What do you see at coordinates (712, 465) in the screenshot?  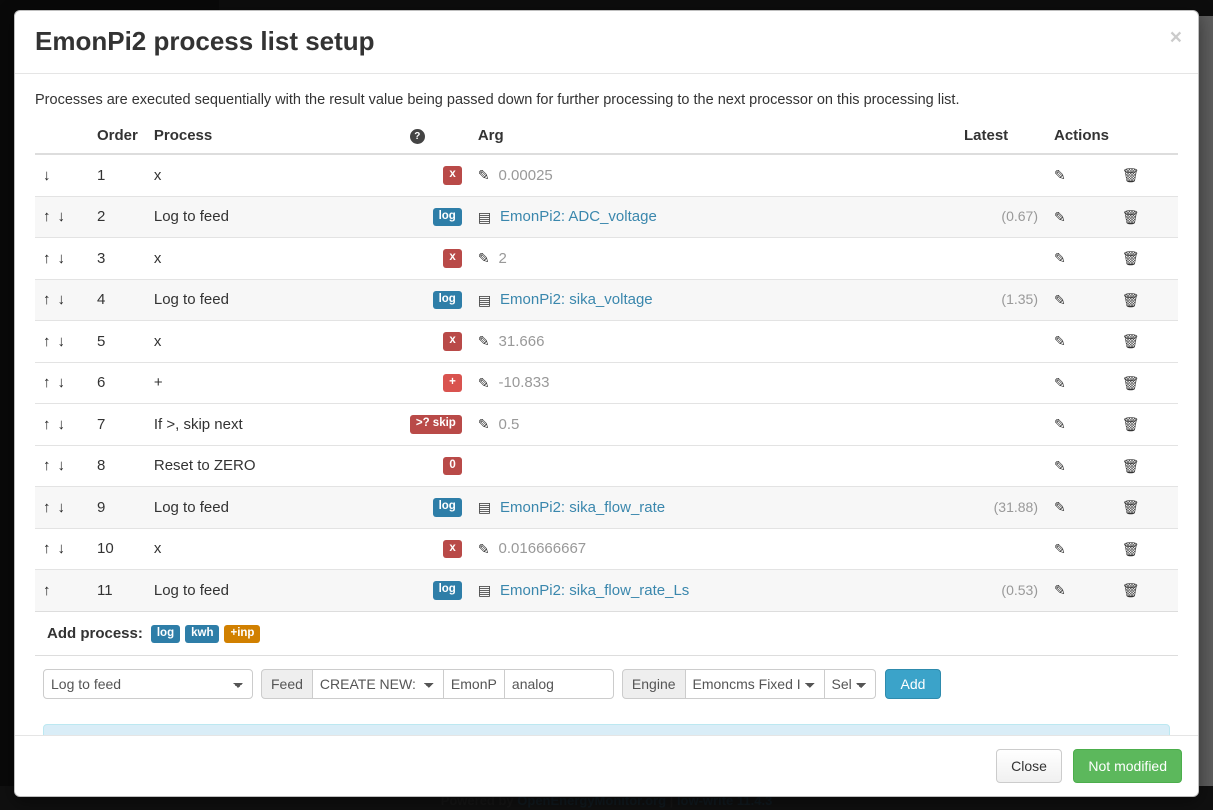 I see `row-arg-cell` at bounding box center [712, 465].